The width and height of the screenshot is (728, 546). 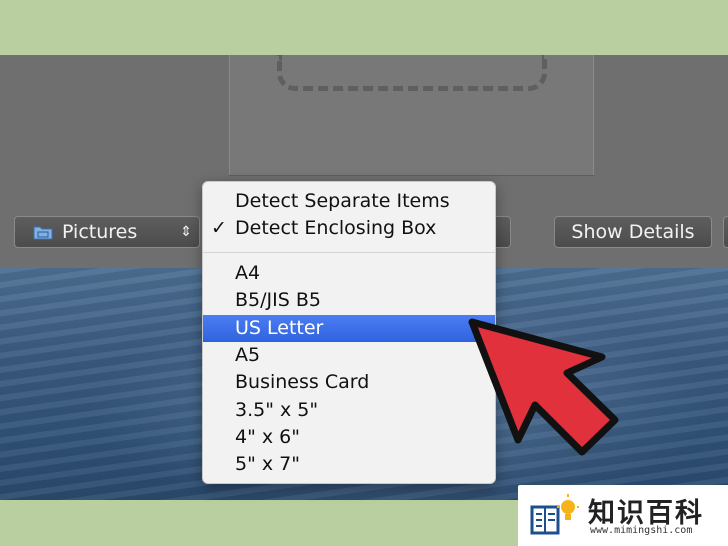 What do you see at coordinates (623, 515) in the screenshot?
I see `watermark-logo: 知识百科 www.mimingshi.com` at bounding box center [623, 515].